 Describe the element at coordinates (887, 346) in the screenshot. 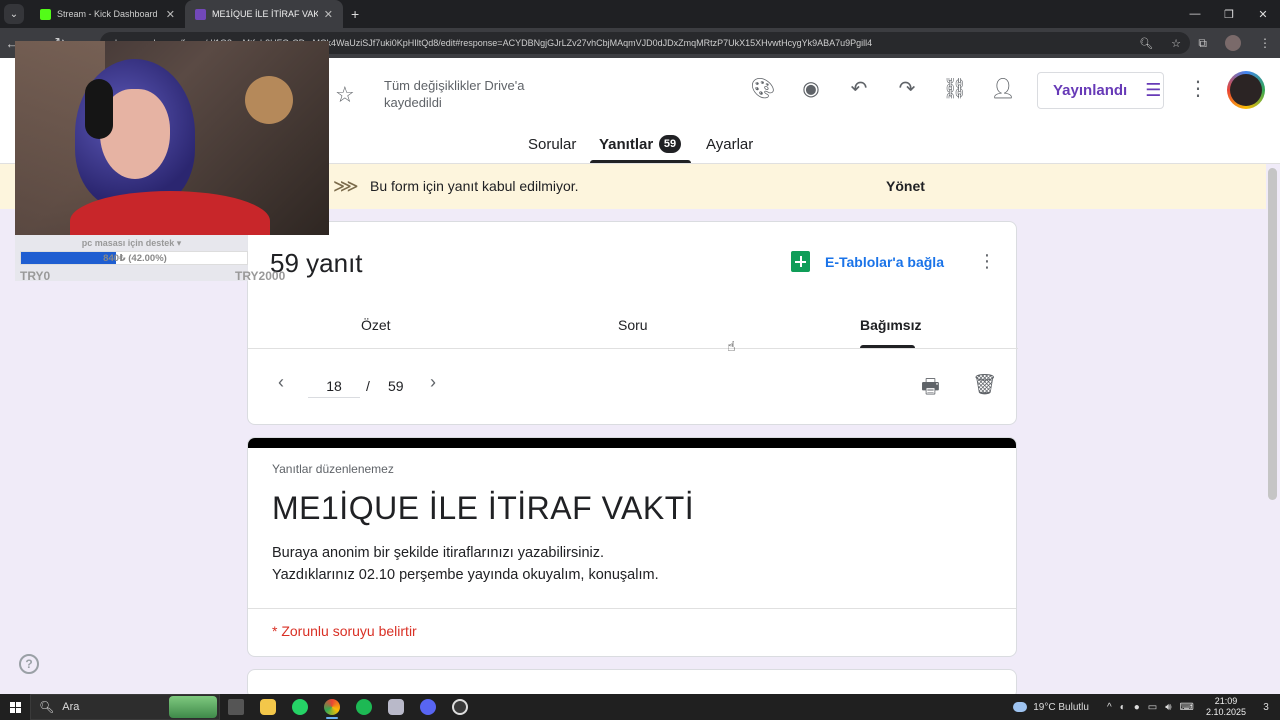

I see `active-subtab-indicator` at that location.